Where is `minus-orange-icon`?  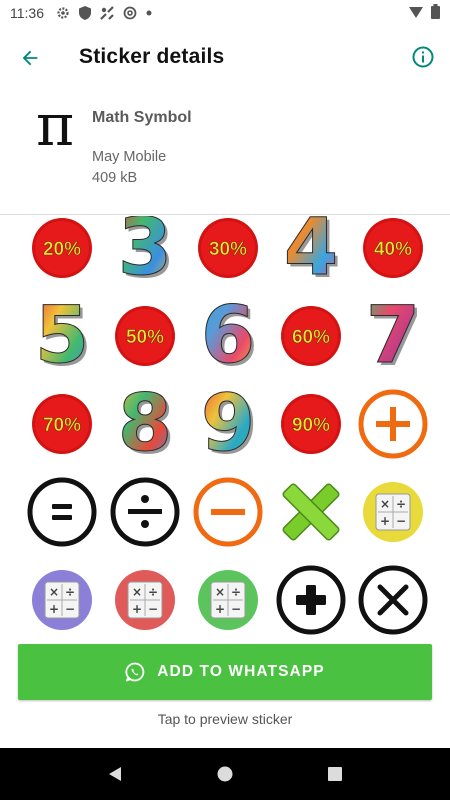
minus-orange-icon is located at coordinates (228, 512).